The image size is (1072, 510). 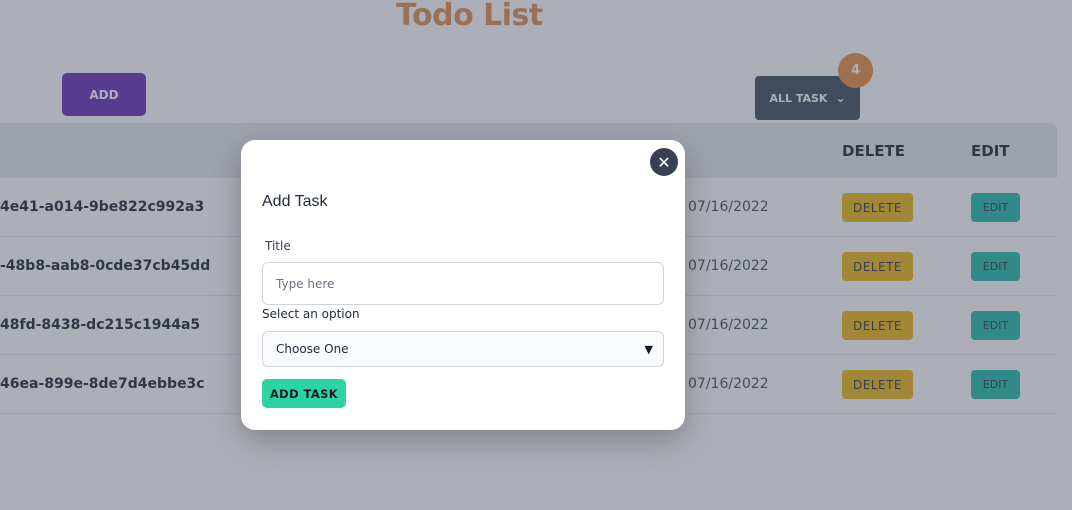 I want to click on select-label: Select an option, so click(x=311, y=314).